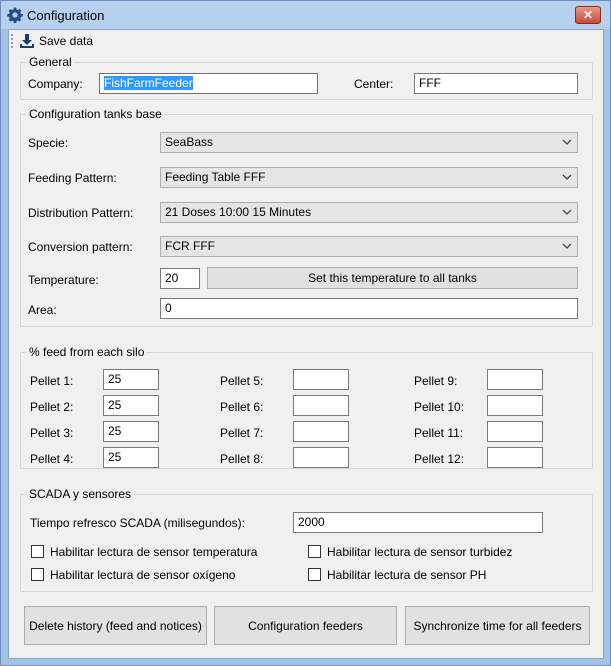  What do you see at coordinates (369, 142) in the screenshot?
I see `specie-select: SeaBass` at bounding box center [369, 142].